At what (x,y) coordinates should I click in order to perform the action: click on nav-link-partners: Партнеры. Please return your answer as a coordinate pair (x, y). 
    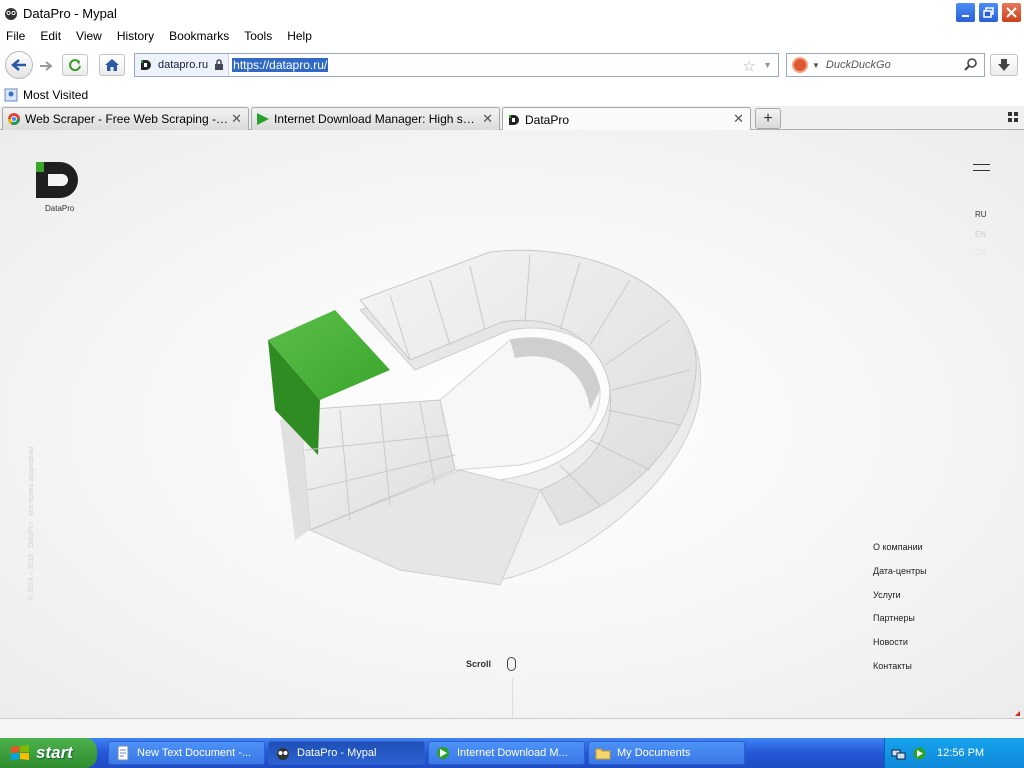
    Looking at the image, I should click on (900, 625).